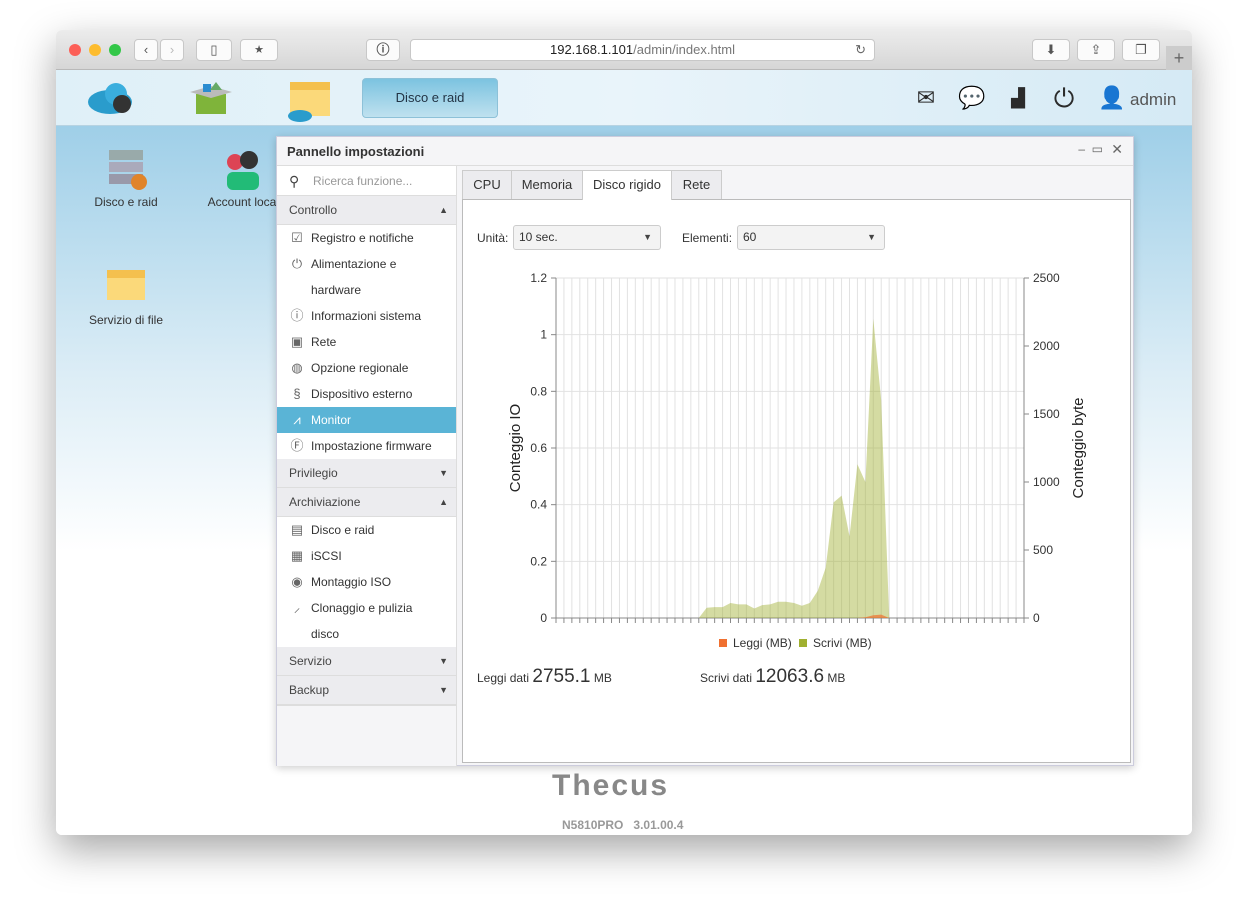 The image size is (1248, 915). Describe the element at coordinates (297, 237) in the screenshot. I see `clipboard-check-icon: ☑` at that location.